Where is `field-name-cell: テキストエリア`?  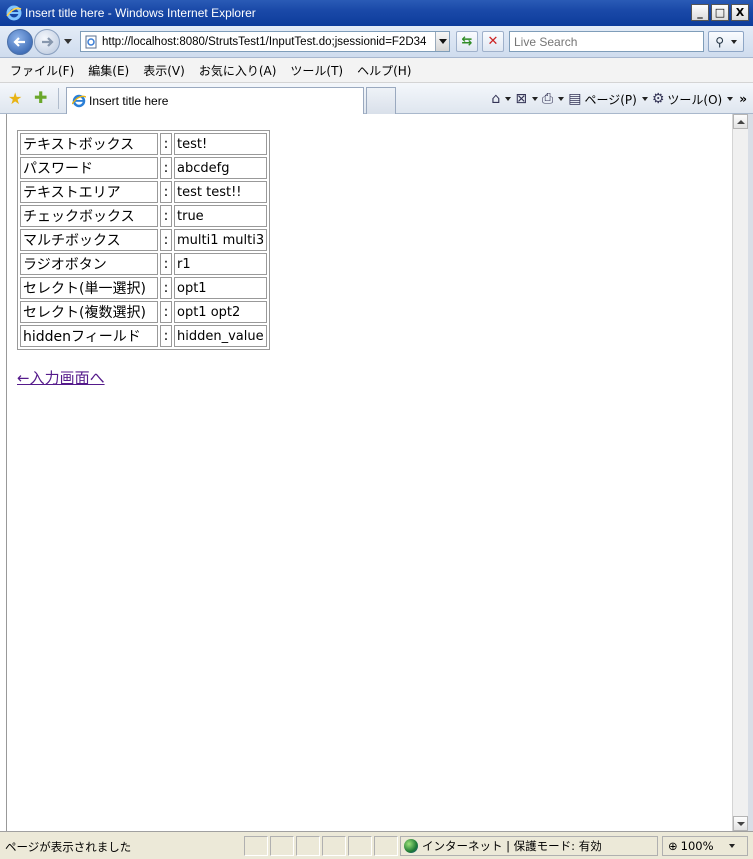 field-name-cell: テキストエリア is located at coordinates (89, 192).